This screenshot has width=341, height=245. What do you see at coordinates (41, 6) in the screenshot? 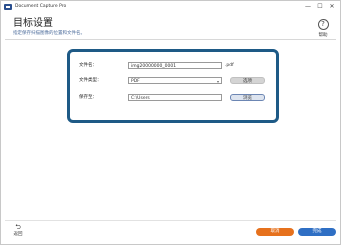
I see `window-title: Document Capture Pro` at bounding box center [41, 6].